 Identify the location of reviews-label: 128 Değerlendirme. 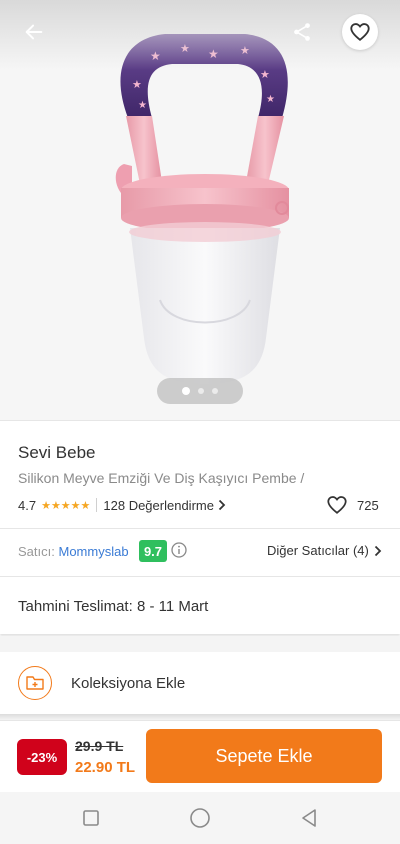
(158, 505).